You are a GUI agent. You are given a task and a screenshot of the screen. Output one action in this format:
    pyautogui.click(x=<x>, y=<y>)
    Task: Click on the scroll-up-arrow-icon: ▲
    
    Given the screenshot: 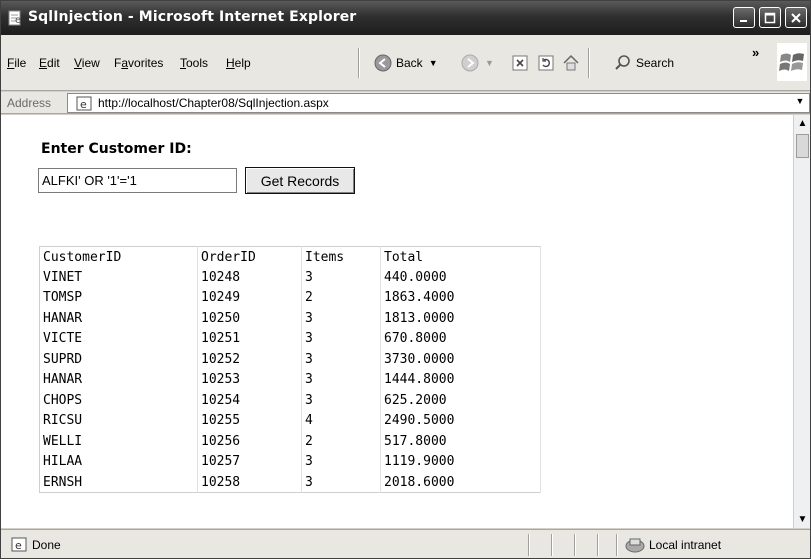 What is the action you would take?
    pyautogui.click(x=802, y=123)
    